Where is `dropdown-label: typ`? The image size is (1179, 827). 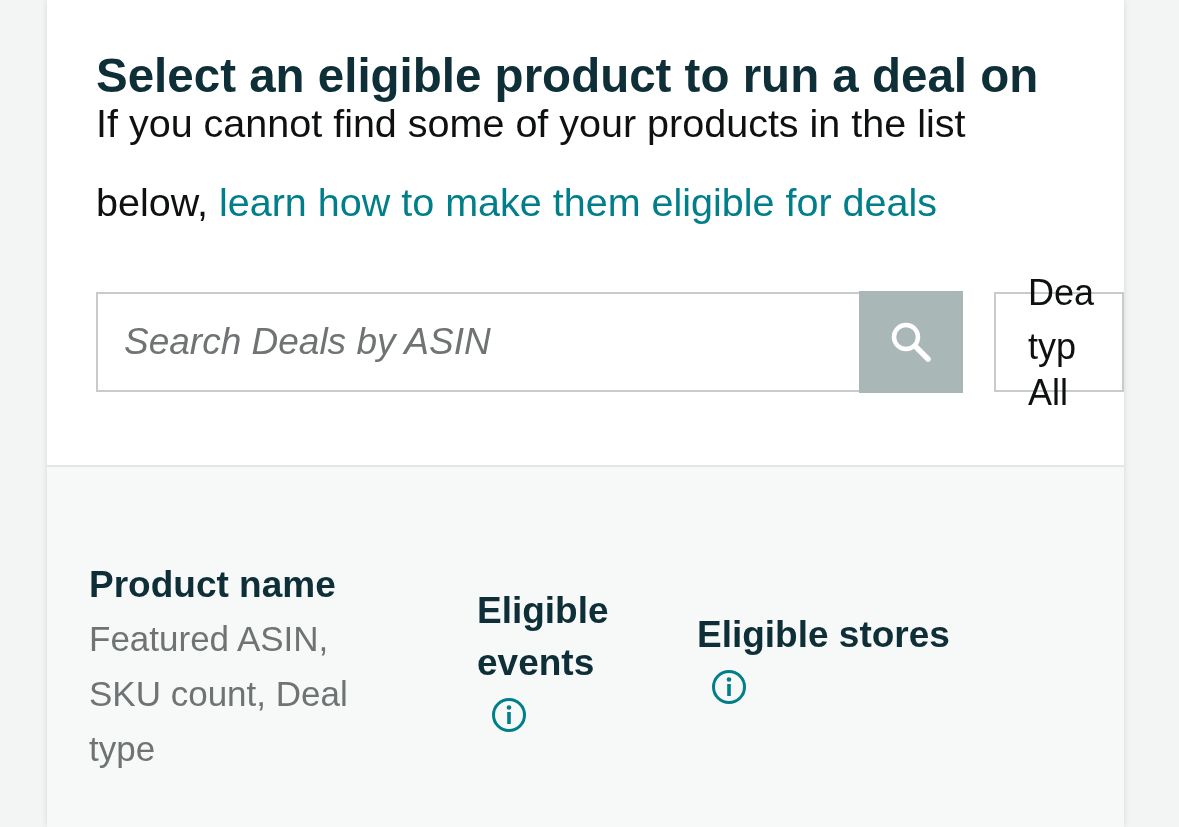
dropdown-label: typ is located at coordinates (1052, 347).